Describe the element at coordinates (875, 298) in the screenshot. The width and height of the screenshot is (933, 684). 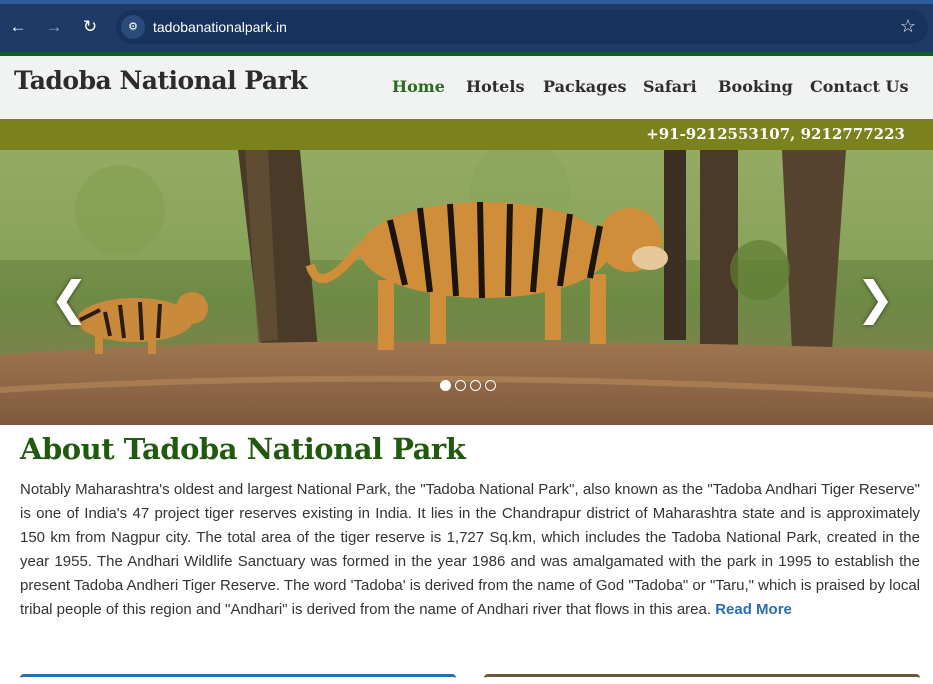
I see `slider-next-button: ❯` at that location.